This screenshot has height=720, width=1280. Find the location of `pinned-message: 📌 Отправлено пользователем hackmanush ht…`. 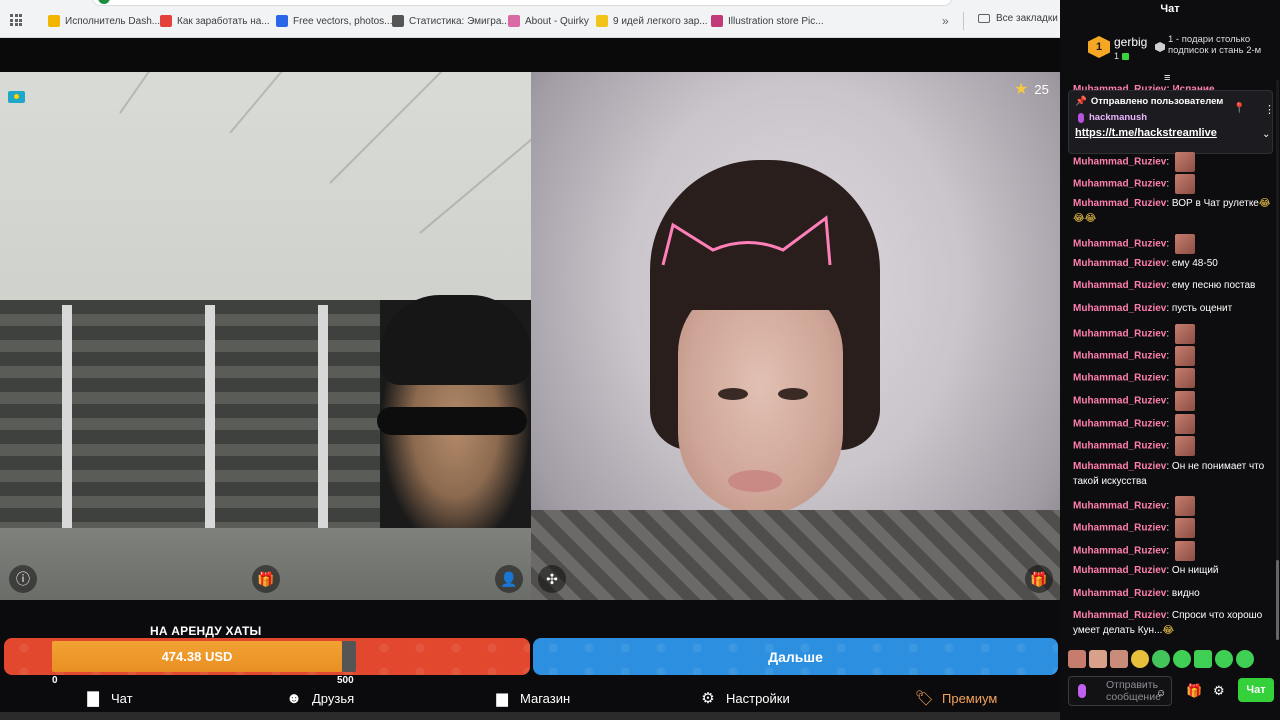

pinned-message: 📌 Отправлено пользователем hackmanush ht… is located at coordinates (1171, 122).